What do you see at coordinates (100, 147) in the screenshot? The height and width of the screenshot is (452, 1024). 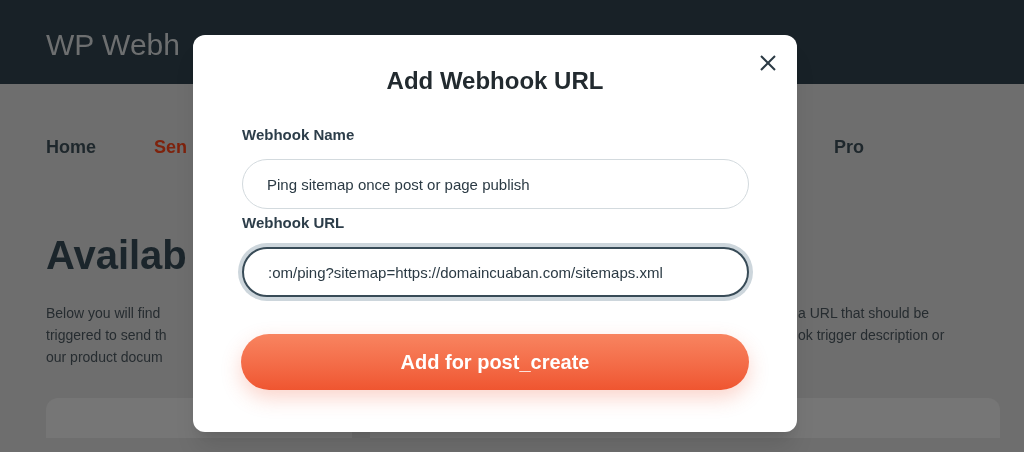 I see `nav-link: Home` at bounding box center [100, 147].